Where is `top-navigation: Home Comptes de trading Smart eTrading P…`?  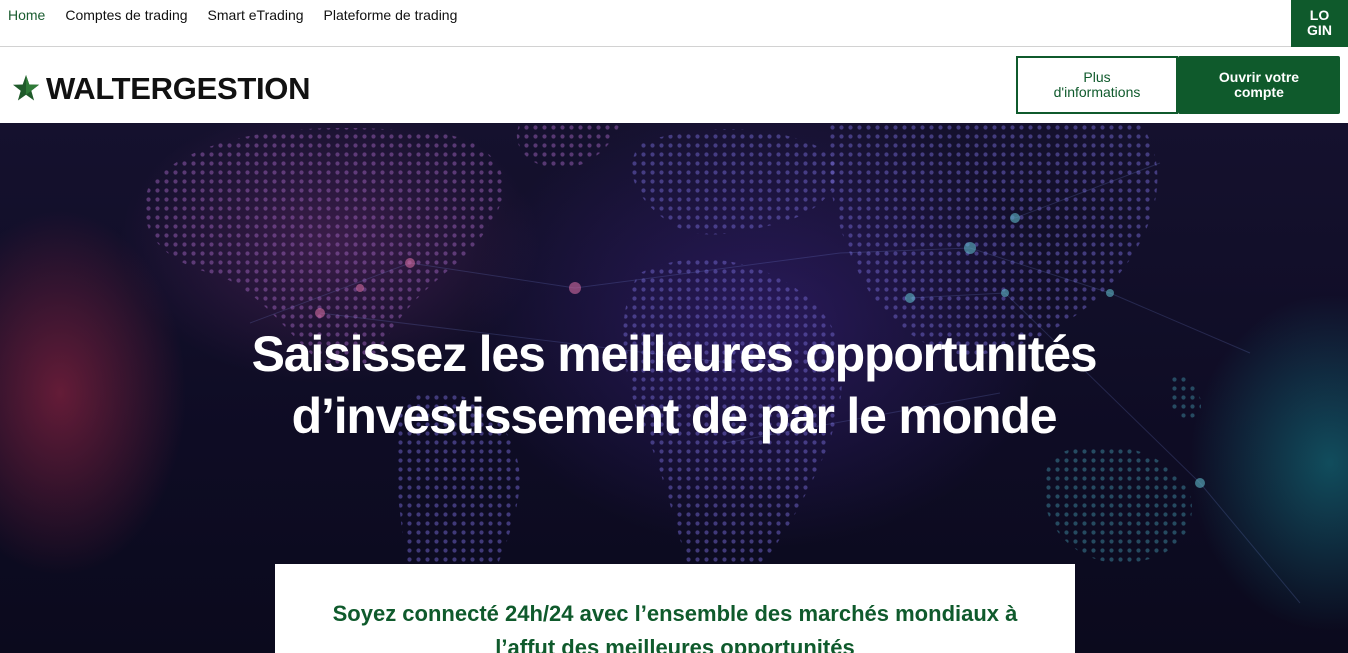 top-navigation: Home Comptes de trading Smart eTrading P… is located at coordinates (674, 23).